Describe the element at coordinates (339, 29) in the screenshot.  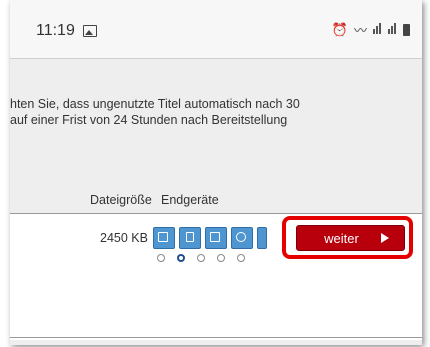
I see `alarm-icon: ⏰` at that location.